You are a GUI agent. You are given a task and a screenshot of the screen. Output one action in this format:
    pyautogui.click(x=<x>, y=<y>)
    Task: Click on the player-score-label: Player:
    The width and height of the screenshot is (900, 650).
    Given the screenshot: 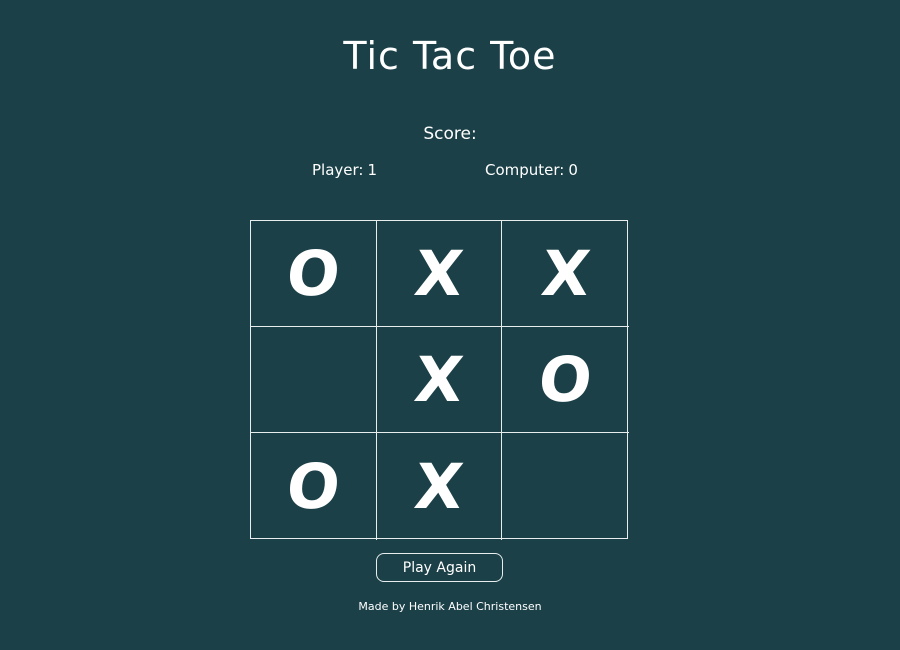 What is the action you would take?
    pyautogui.click(x=338, y=170)
    